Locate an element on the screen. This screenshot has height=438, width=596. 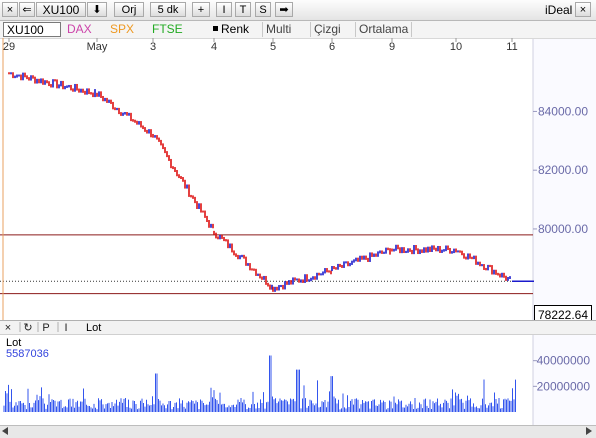
x-tick-label: May is located at coordinates (97, 47).